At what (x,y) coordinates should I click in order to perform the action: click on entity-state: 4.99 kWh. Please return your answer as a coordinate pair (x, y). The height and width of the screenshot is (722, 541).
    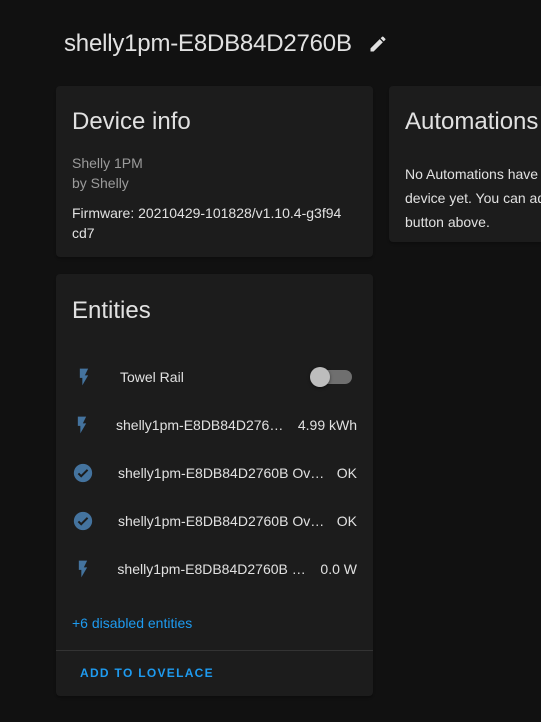
    Looking at the image, I should click on (327, 425).